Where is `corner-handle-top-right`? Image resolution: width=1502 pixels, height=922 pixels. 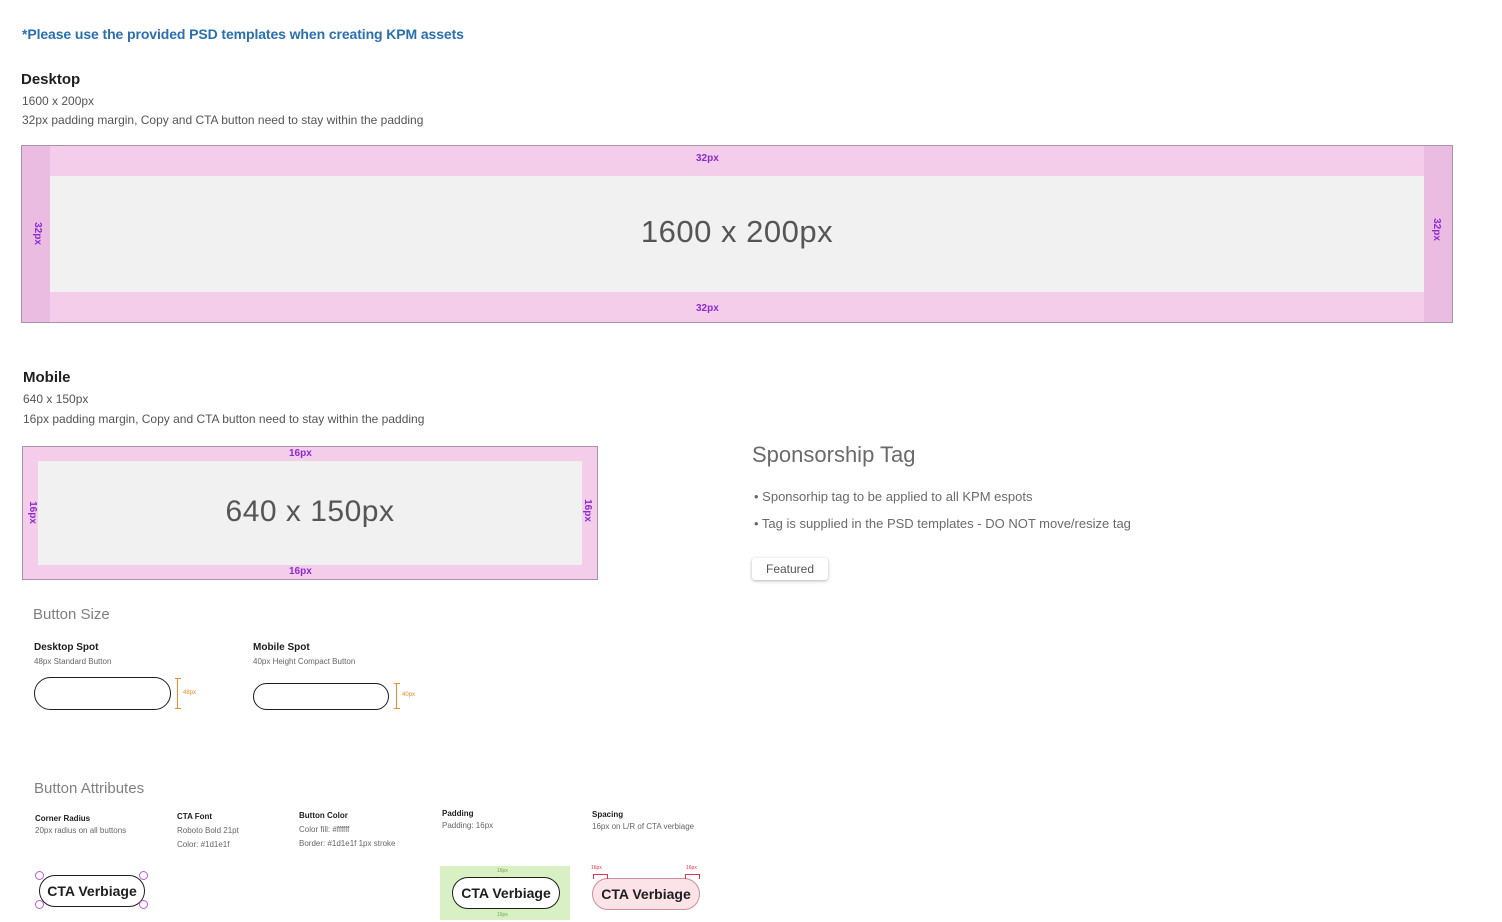
corner-handle-top-right is located at coordinates (143, 875).